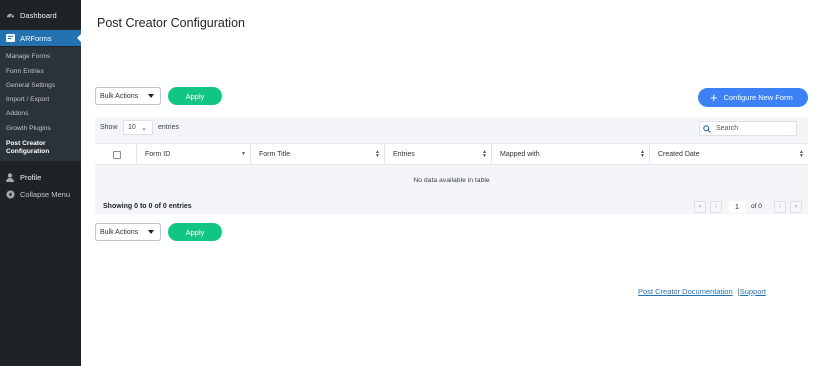  I want to click on submenu-general-settings: General Settings, so click(30, 86).